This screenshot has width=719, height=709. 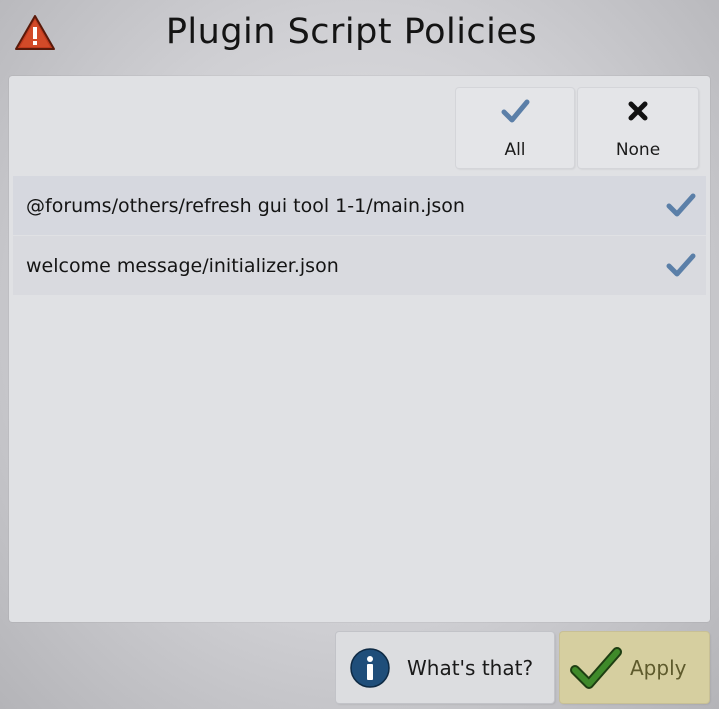 What do you see at coordinates (638, 128) in the screenshot?
I see `select-none-button: None` at bounding box center [638, 128].